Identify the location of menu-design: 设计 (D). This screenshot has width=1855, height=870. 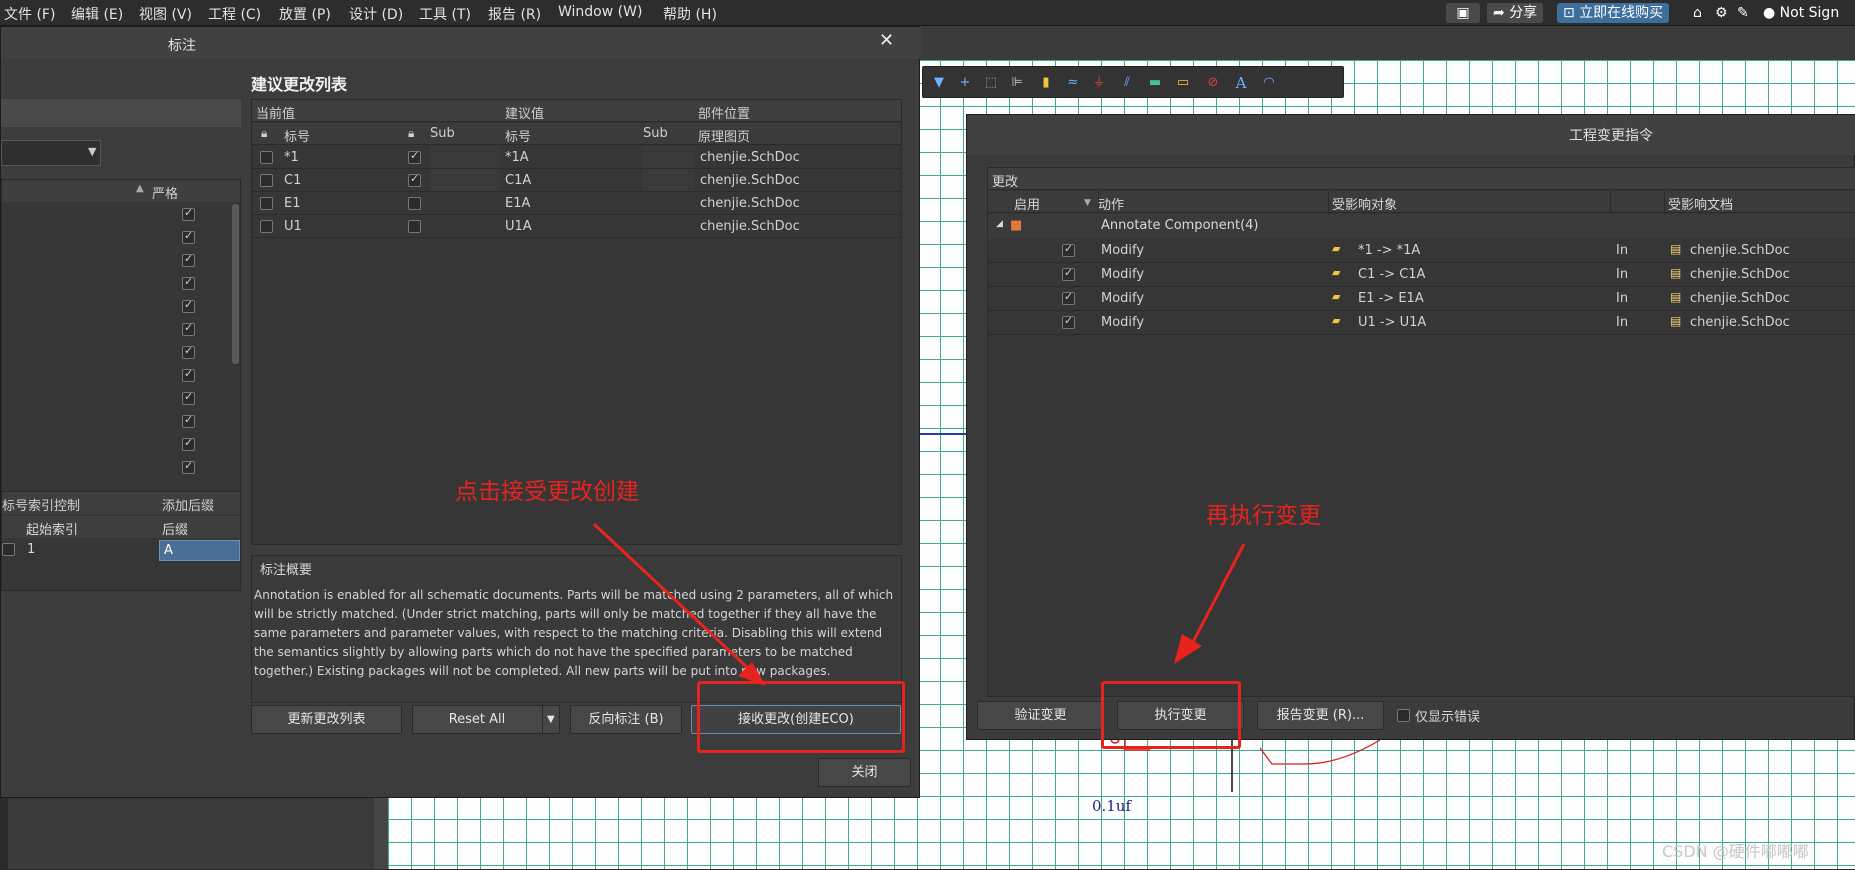
(376, 14).